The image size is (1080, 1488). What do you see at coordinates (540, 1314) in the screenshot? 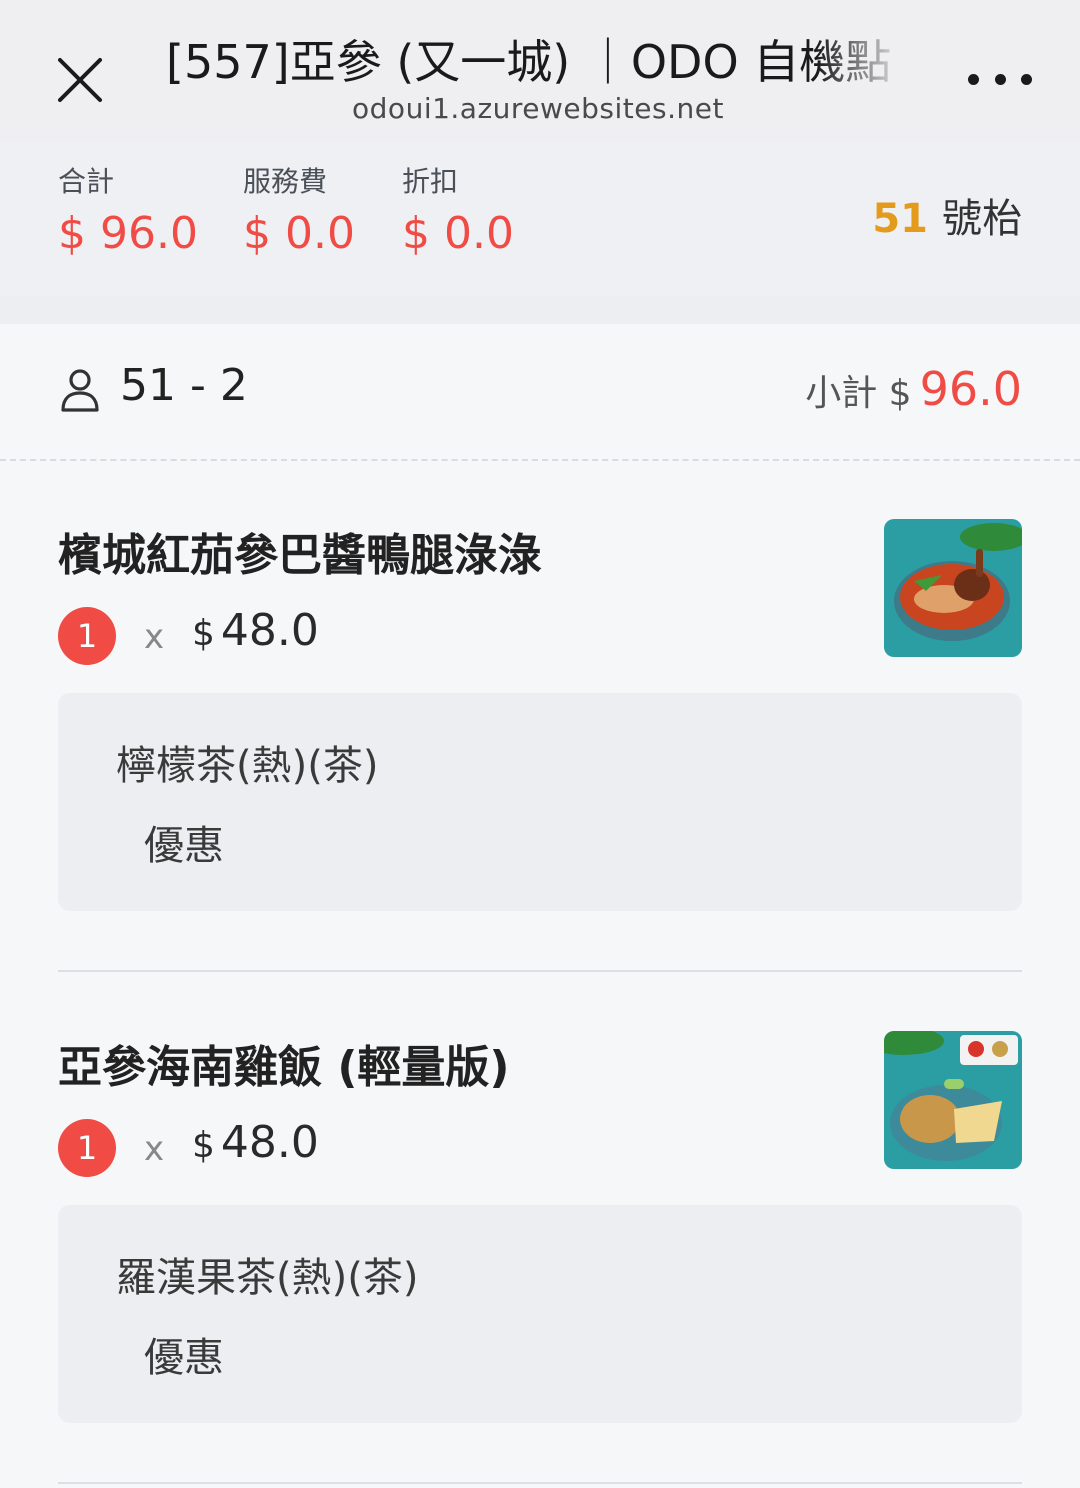
I see `item-options: 羅漢果茶(熱)(茶) 優惠` at bounding box center [540, 1314].